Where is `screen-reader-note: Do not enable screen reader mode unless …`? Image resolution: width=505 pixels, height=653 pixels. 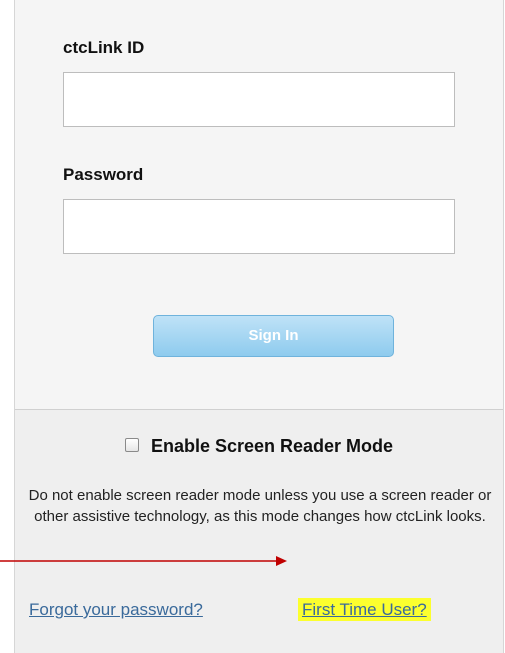
screen-reader-note: Do not enable screen reader mode unless … is located at coordinates (260, 506).